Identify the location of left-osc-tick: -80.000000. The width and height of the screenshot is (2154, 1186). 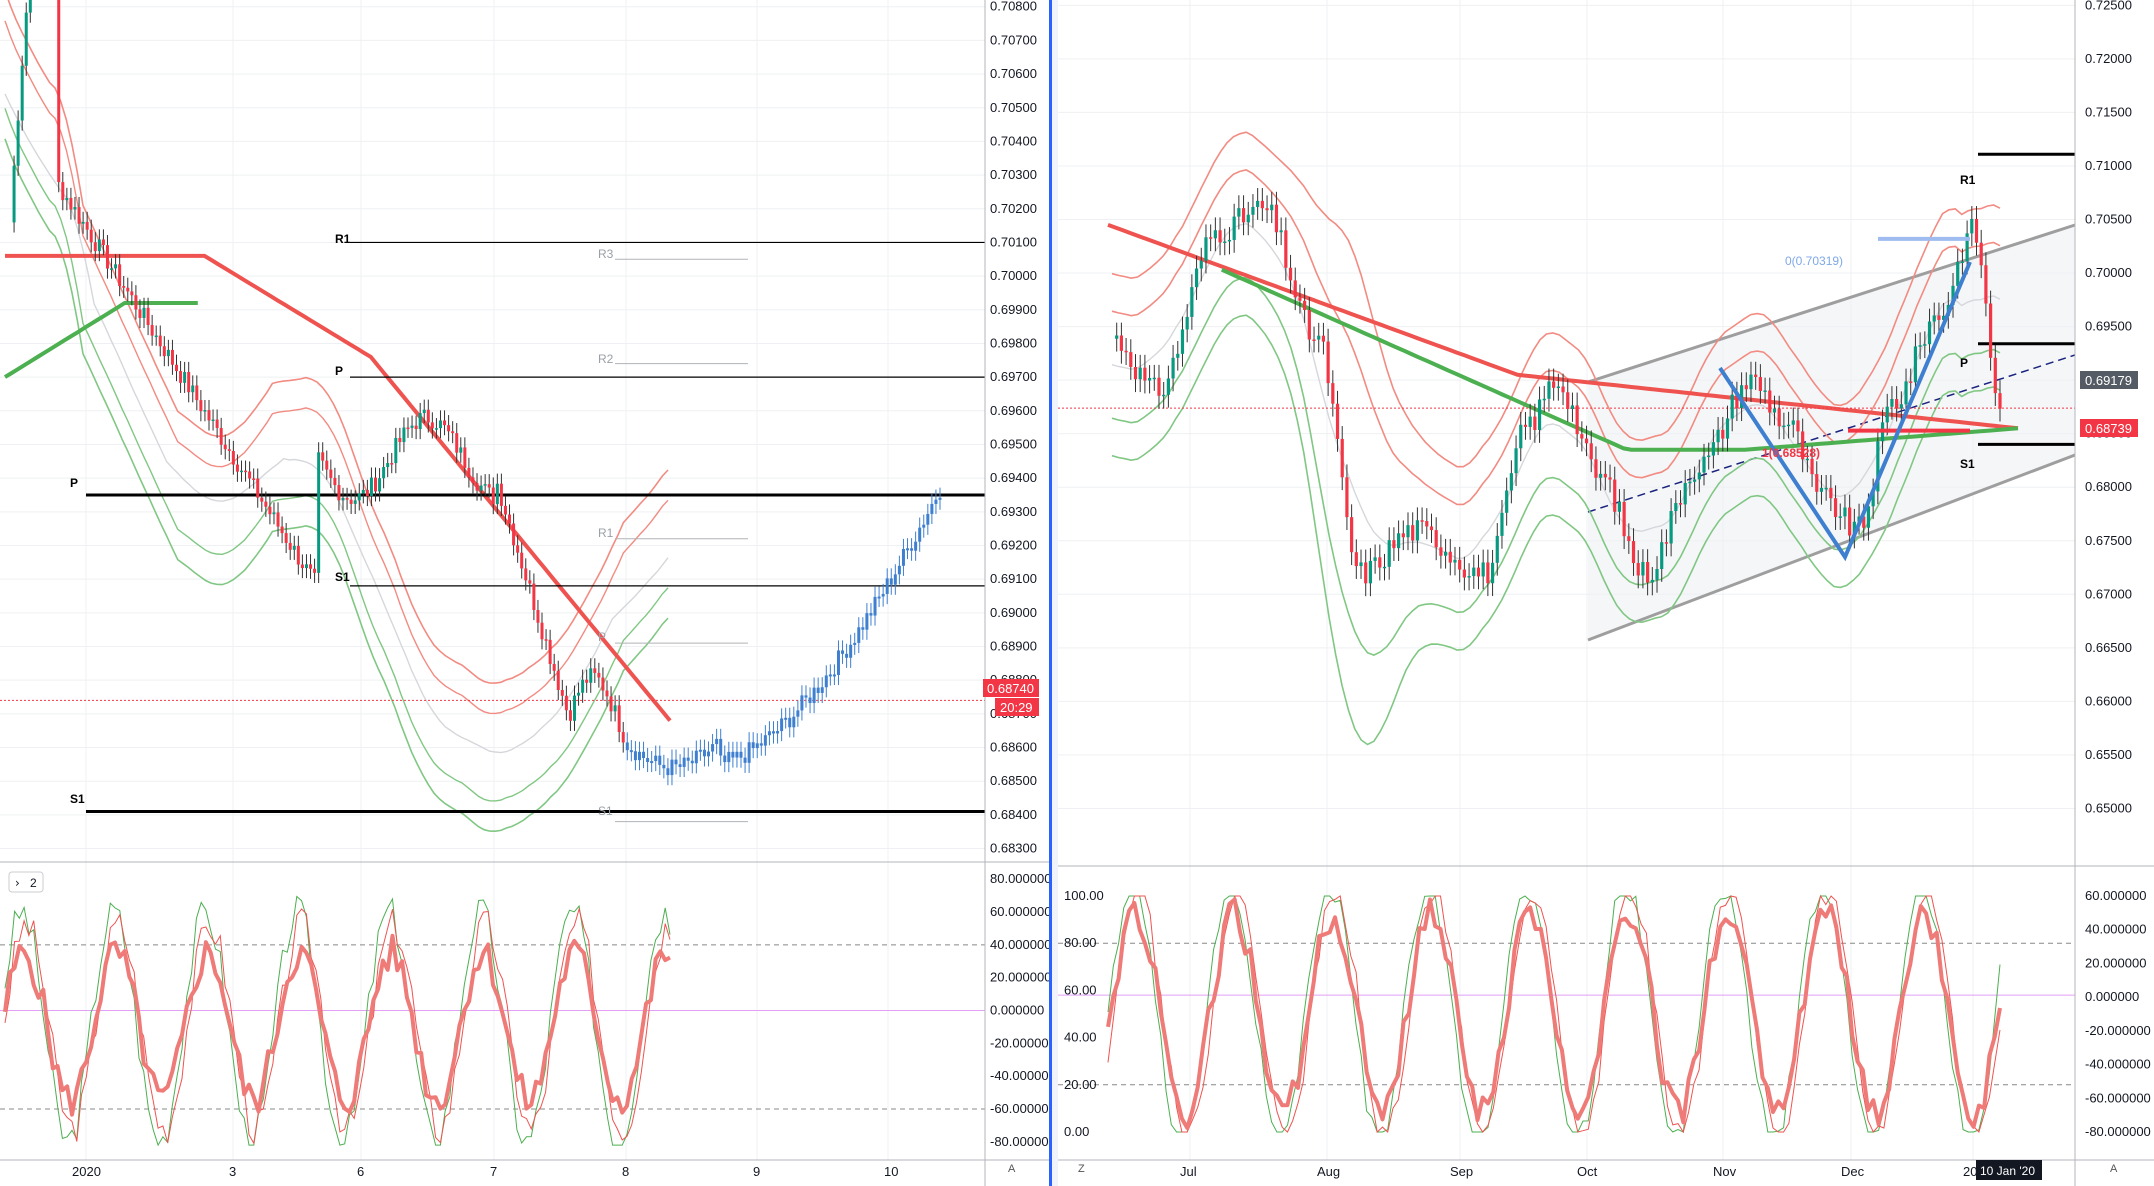
(1023, 1141).